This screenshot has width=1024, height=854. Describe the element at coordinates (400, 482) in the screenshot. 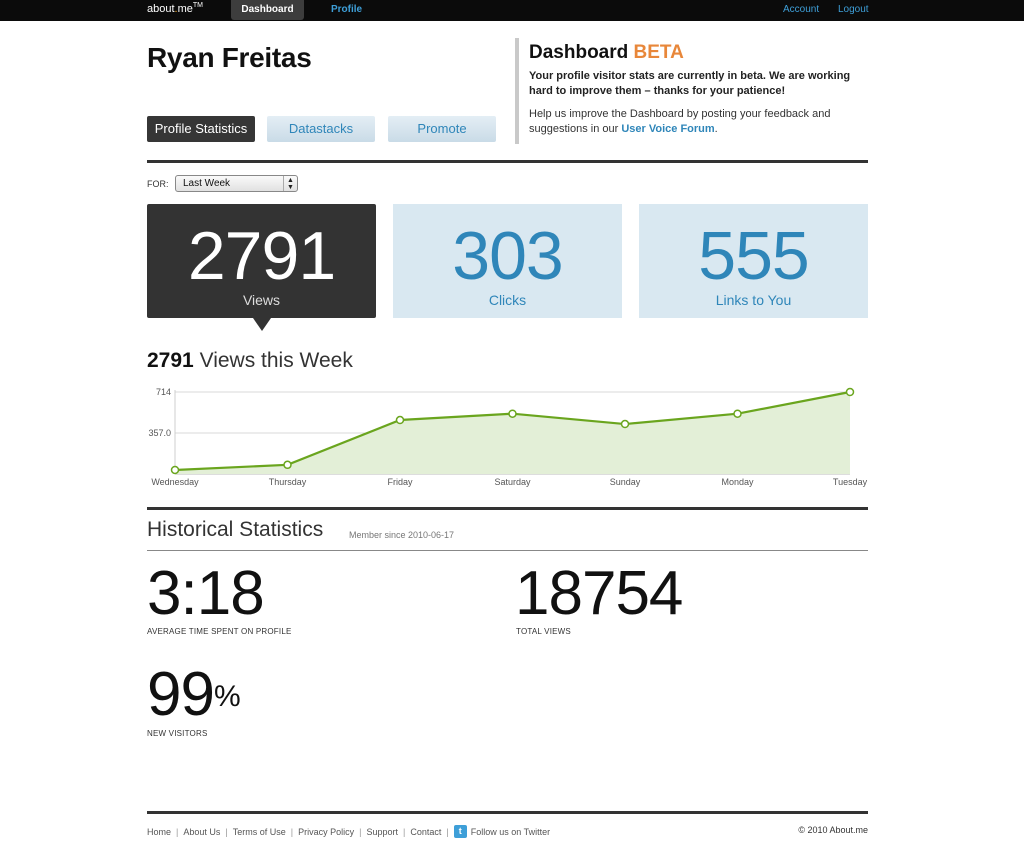

I see `chart-x-tick-label: Friday` at that location.